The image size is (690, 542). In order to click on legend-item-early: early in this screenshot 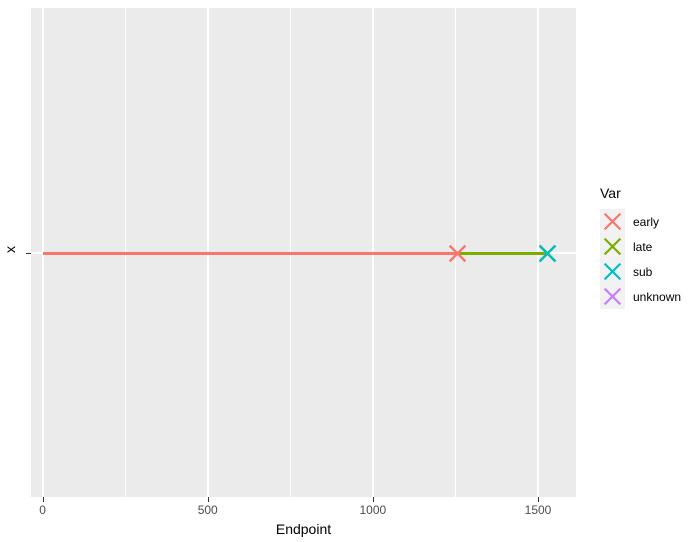, I will do `click(644, 221)`.